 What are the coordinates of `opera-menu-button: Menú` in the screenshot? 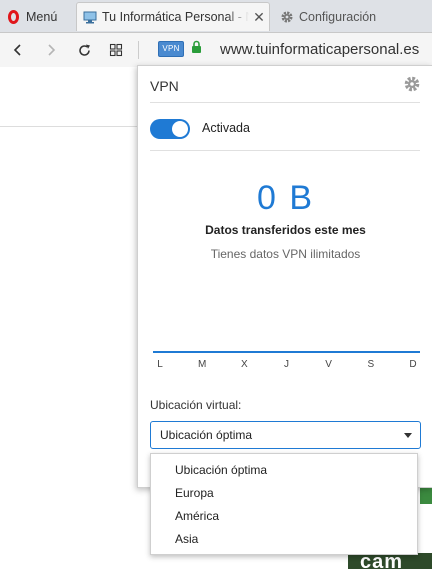 It's located at (37, 16).